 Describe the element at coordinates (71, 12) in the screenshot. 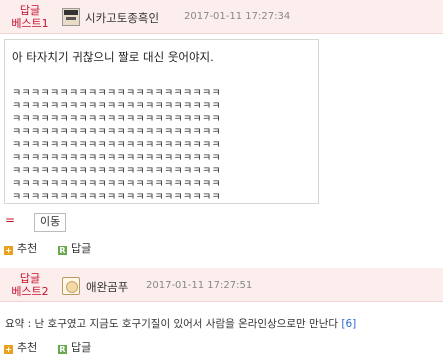

I see `avatar-cap-icon` at that location.